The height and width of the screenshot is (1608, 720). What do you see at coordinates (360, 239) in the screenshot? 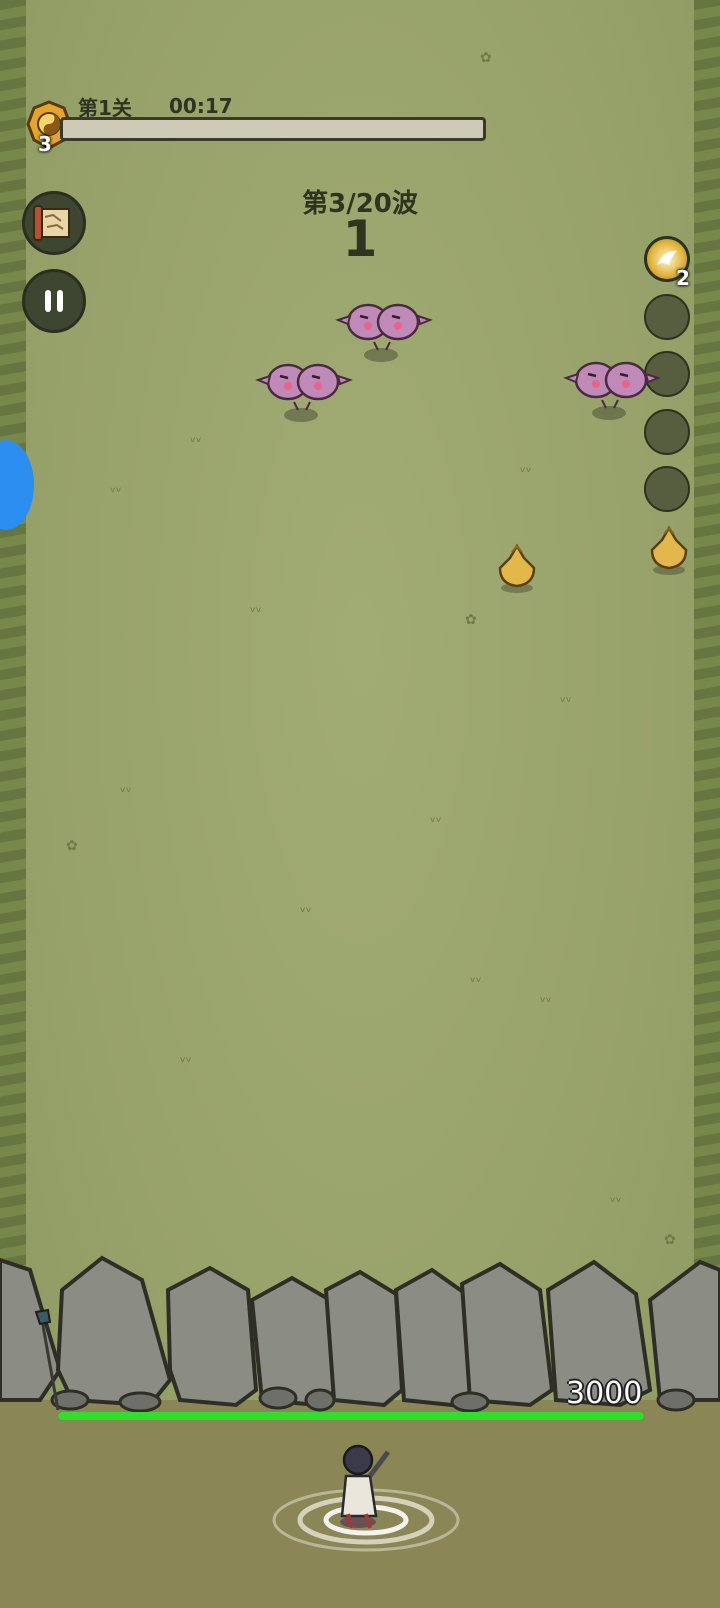
I see `wave-countdown: 1` at bounding box center [360, 239].